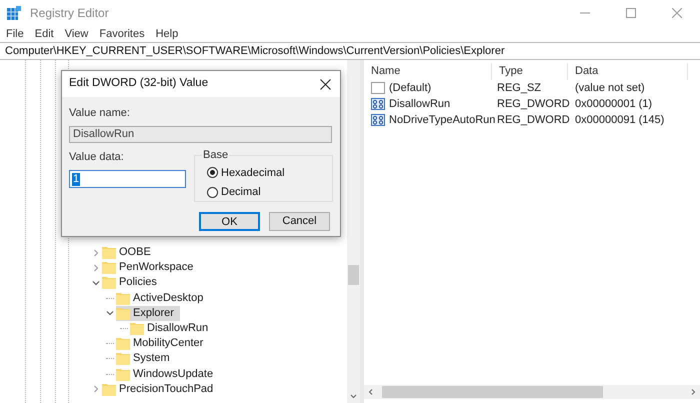 Image resolution: width=700 pixels, height=403 pixels. What do you see at coordinates (127, 179) in the screenshot?
I see `value-data-field: 1` at bounding box center [127, 179].